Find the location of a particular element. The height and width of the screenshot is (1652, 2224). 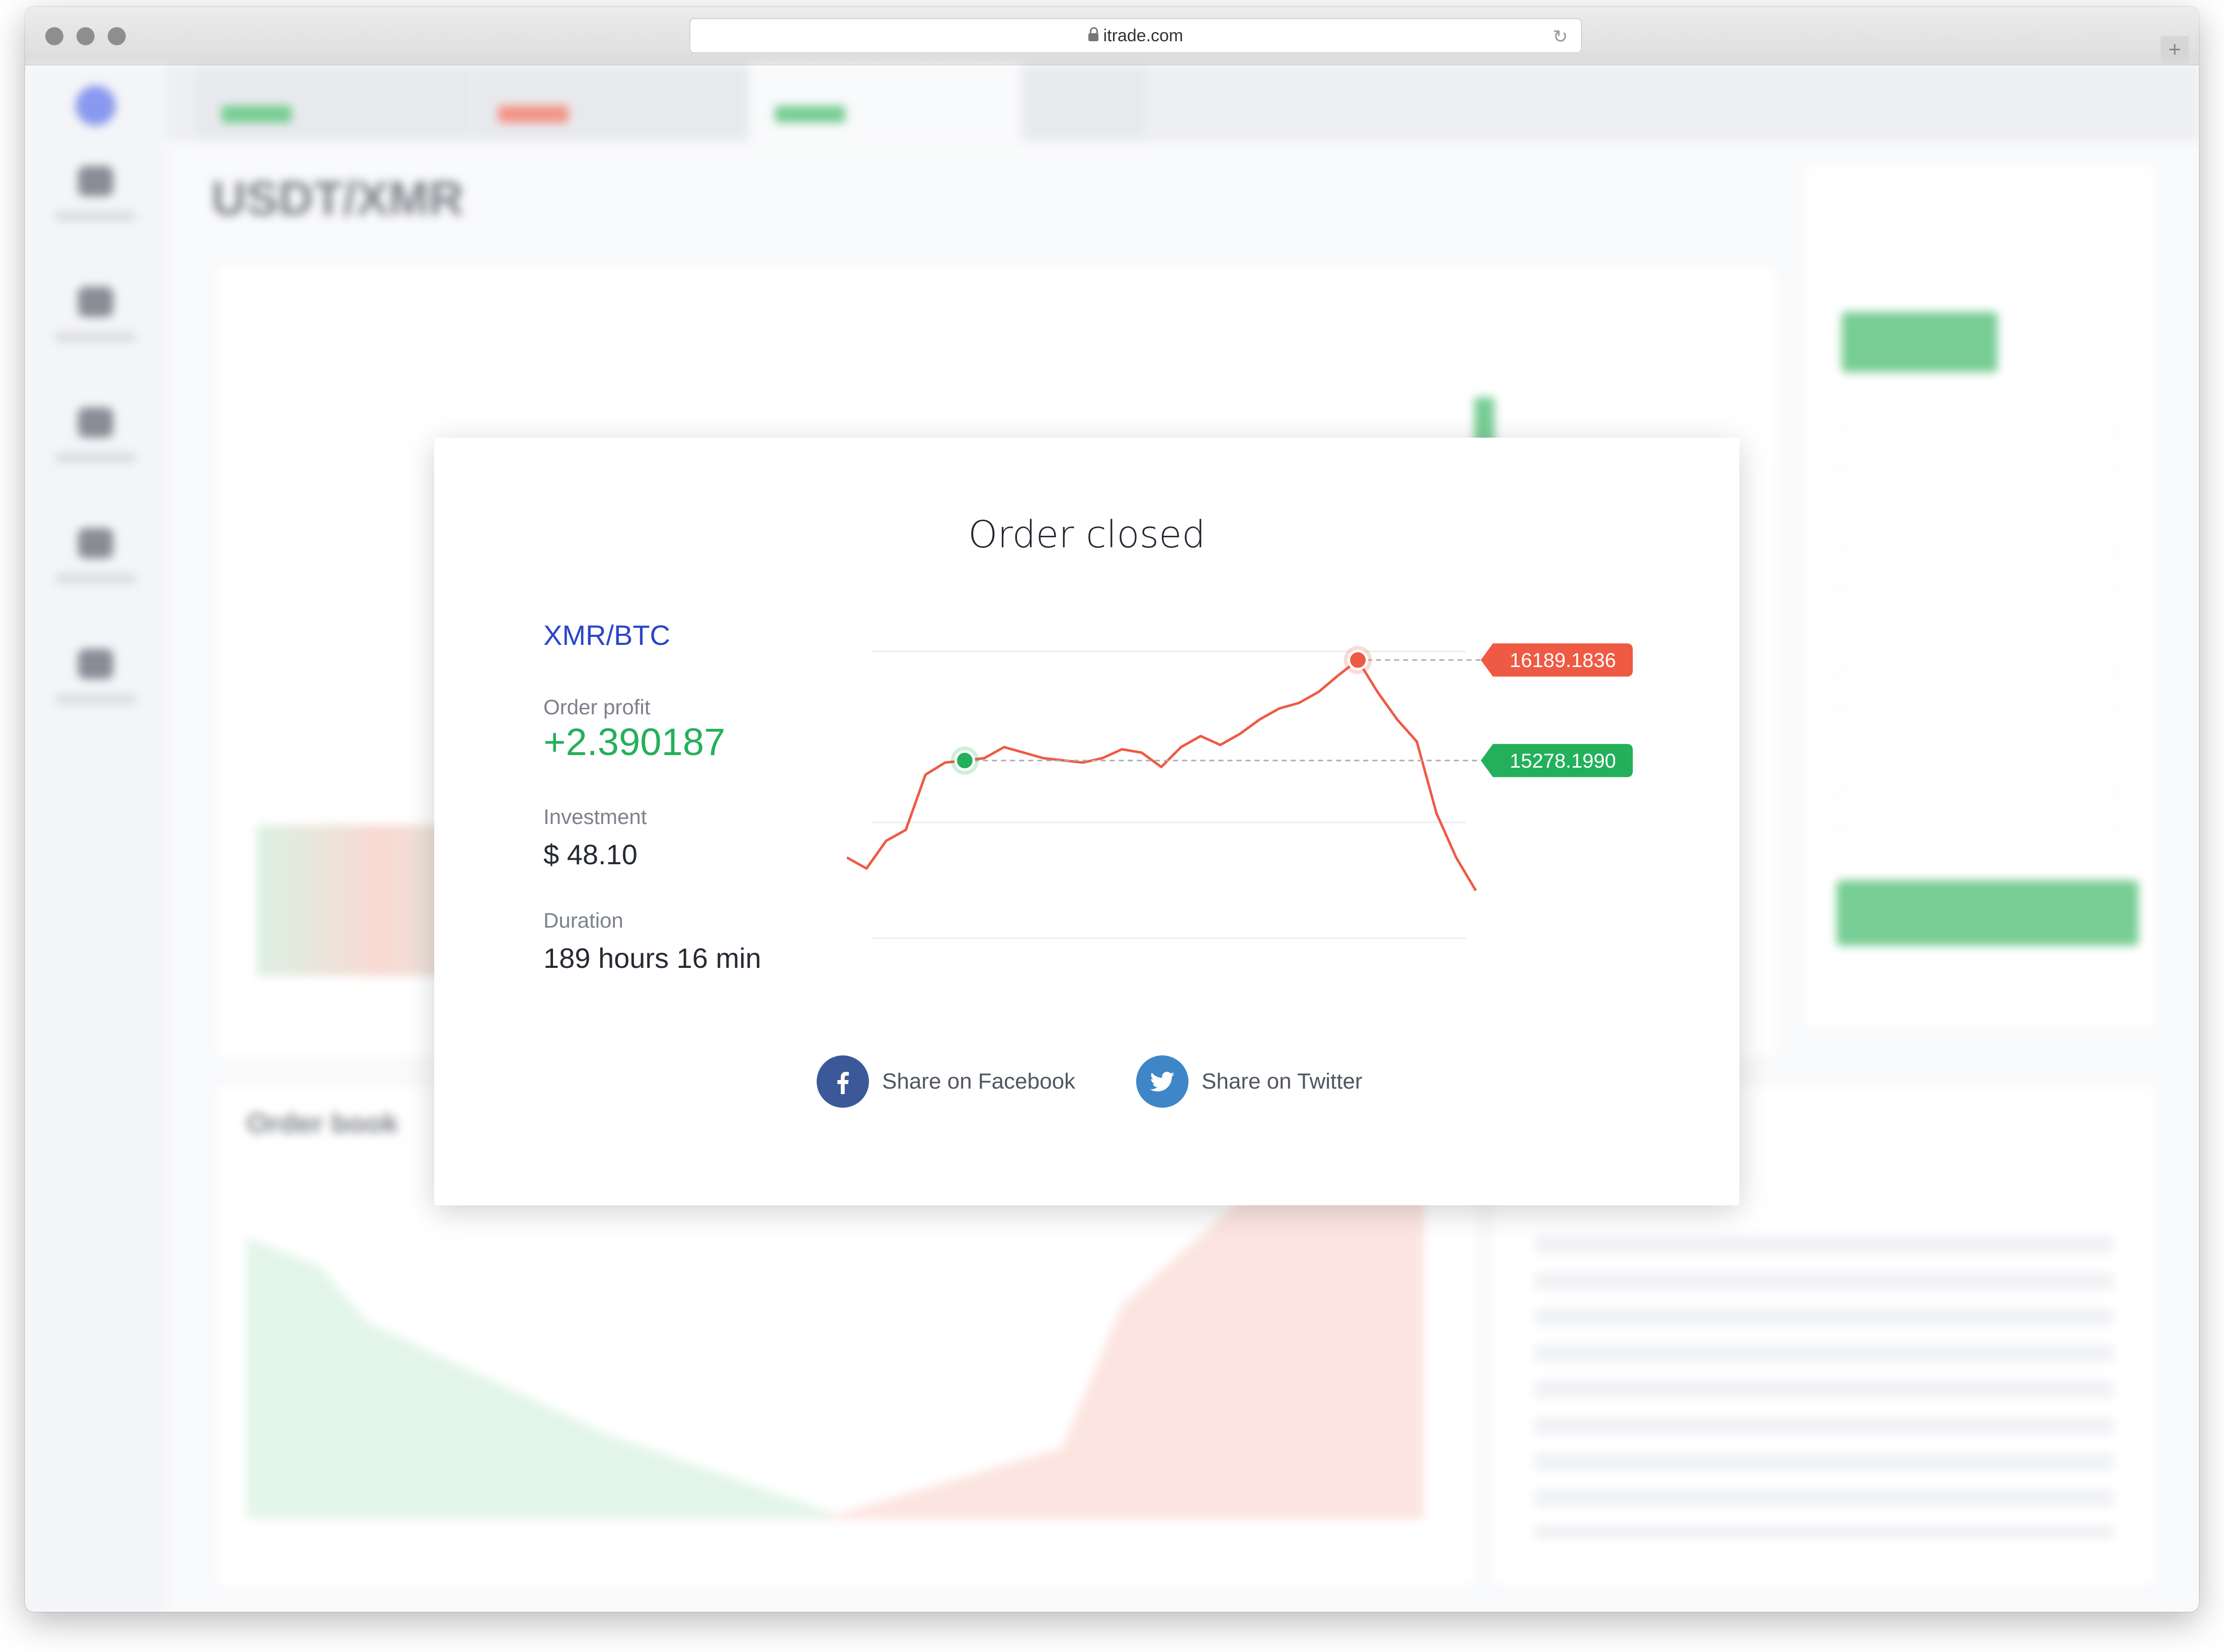

new-tab-button: + is located at coordinates (2175, 50).